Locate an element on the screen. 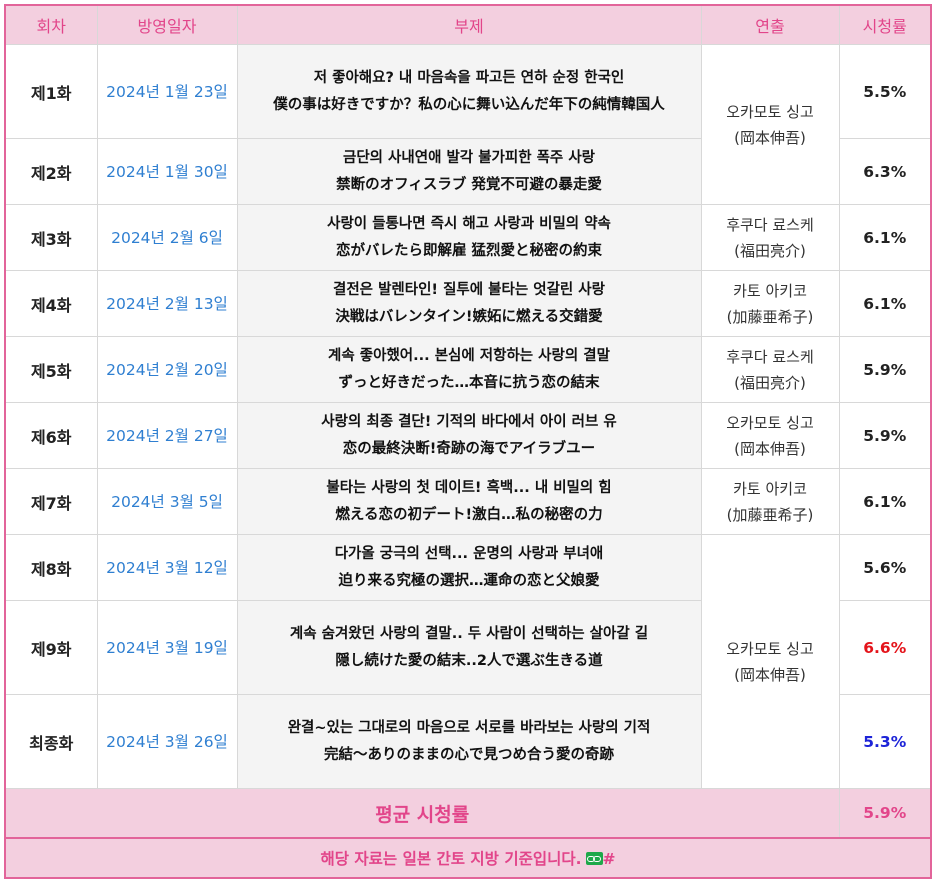 The height and width of the screenshot is (881, 936). episode-number: 제9화 is located at coordinates (51, 647).